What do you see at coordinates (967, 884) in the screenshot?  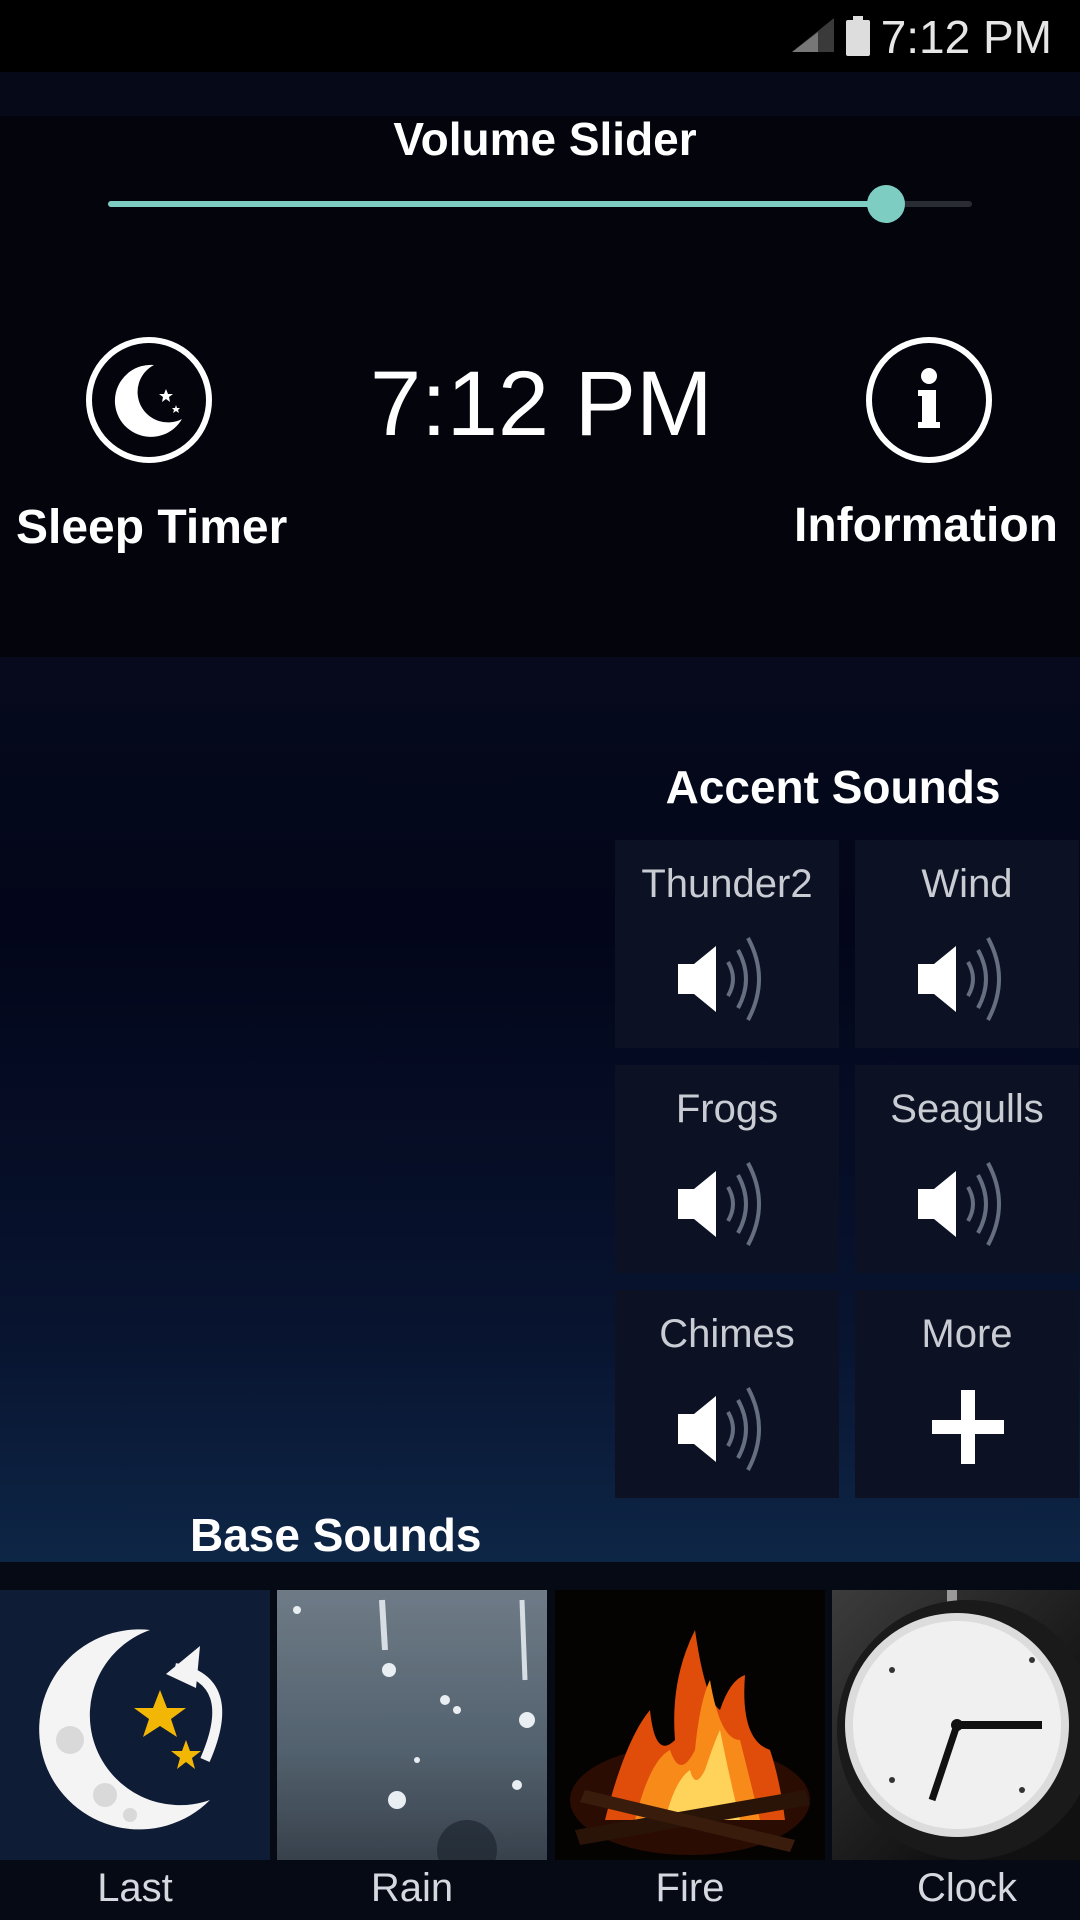 I see `accent-tile-label: Wind` at bounding box center [967, 884].